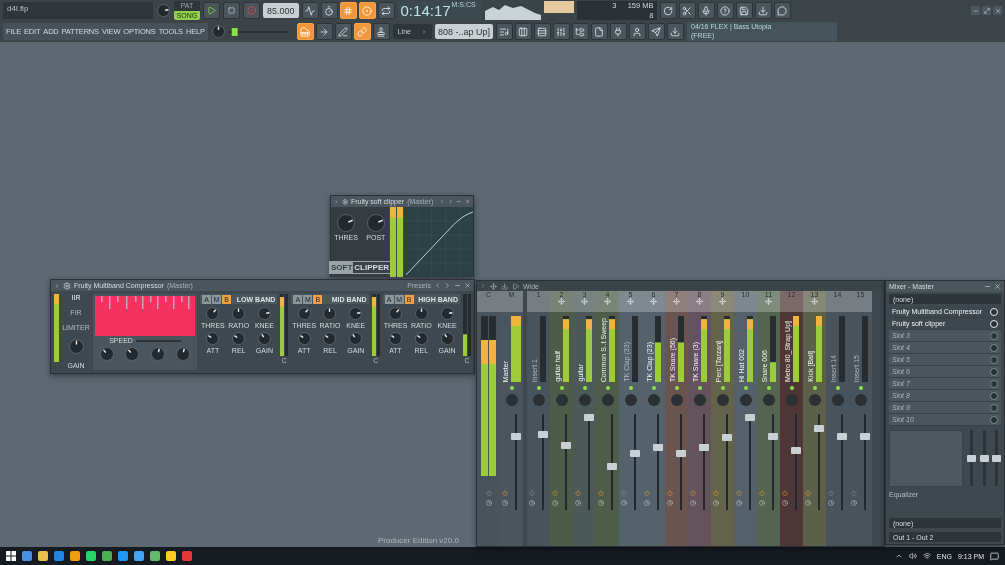 The height and width of the screenshot is (565, 1005). What do you see at coordinates (360, 267) in the screenshot?
I see `plugin-logo: SOFT CLIPPER` at bounding box center [360, 267].